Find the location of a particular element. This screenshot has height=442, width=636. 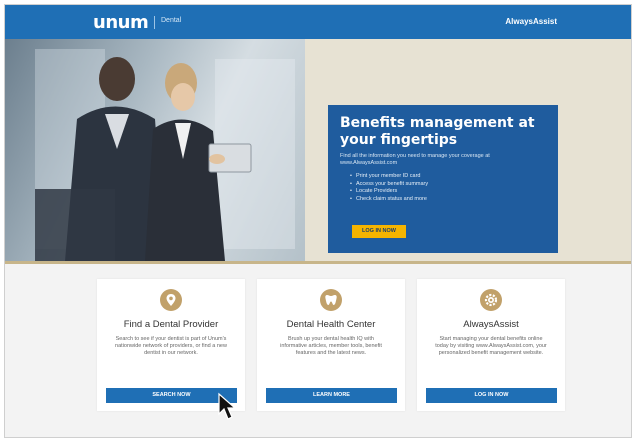

tooth-icon is located at coordinates (331, 300).